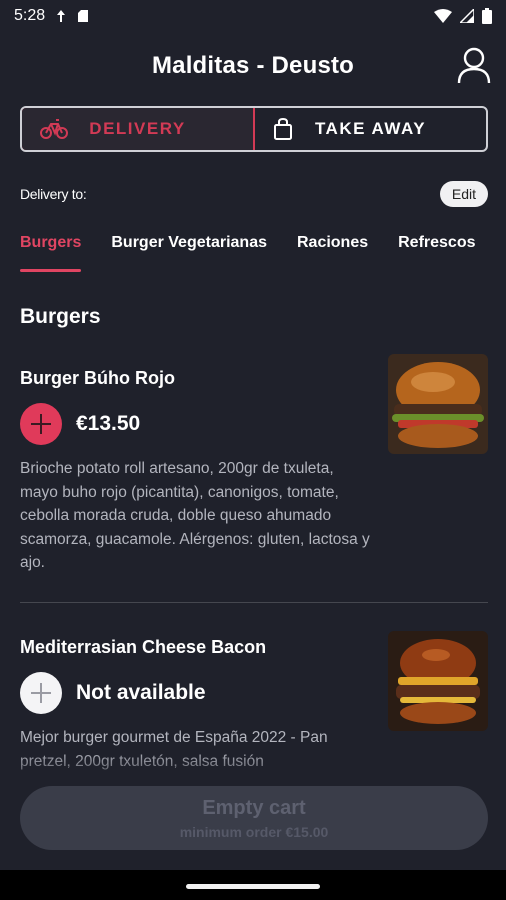 The height and width of the screenshot is (900, 506). I want to click on edit-address-button: Edit, so click(463, 194).